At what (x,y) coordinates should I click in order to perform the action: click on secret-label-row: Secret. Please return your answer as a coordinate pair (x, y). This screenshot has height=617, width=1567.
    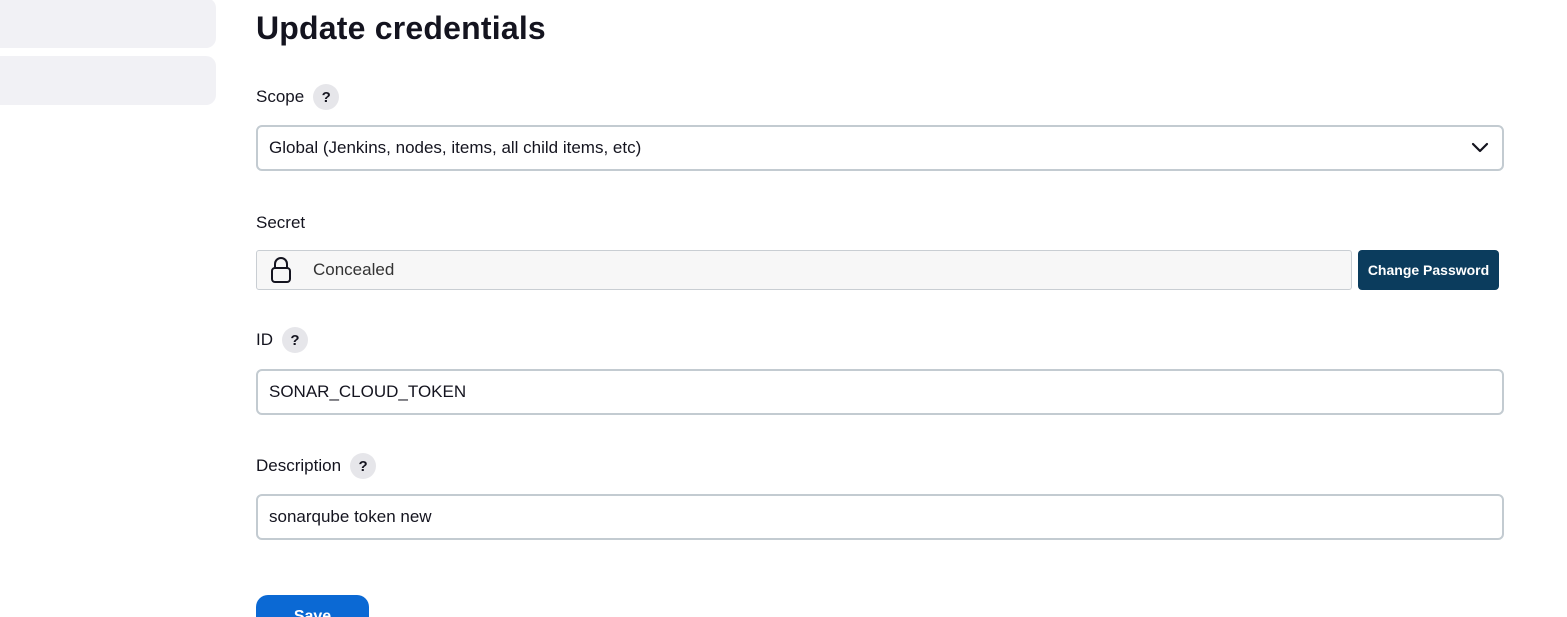
    Looking at the image, I should click on (280, 223).